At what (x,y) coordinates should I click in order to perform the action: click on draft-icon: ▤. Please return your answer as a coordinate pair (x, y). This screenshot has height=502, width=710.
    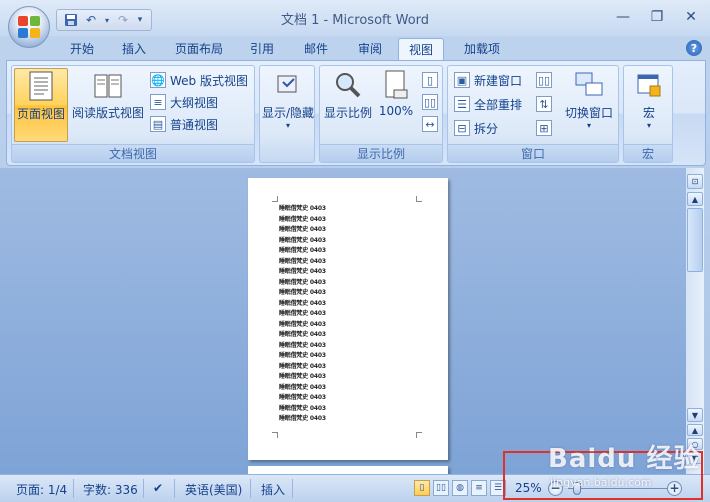
    Looking at the image, I should click on (158, 124).